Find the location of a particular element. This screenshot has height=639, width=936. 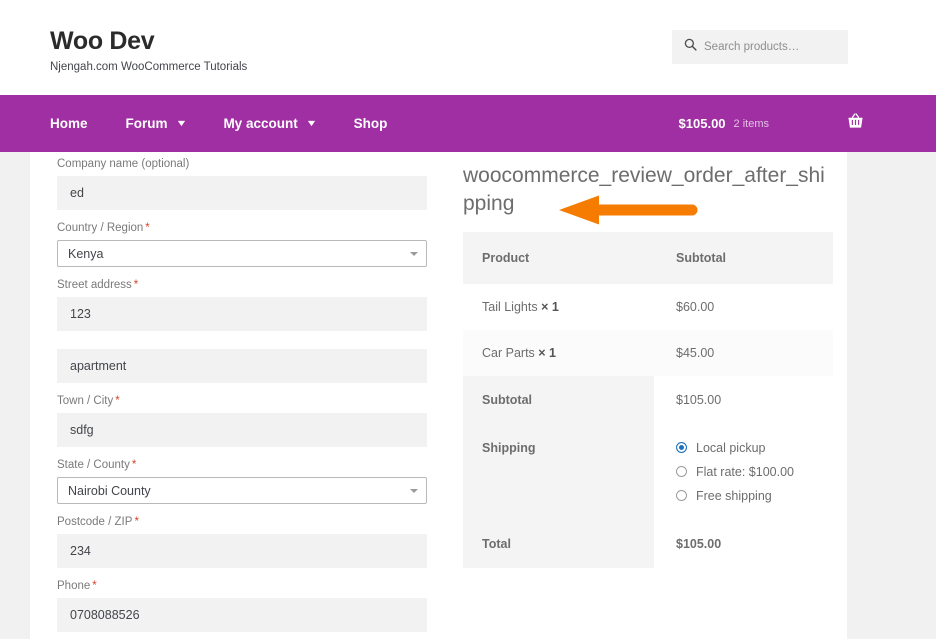

column-header-product: Product is located at coordinates (558, 257).